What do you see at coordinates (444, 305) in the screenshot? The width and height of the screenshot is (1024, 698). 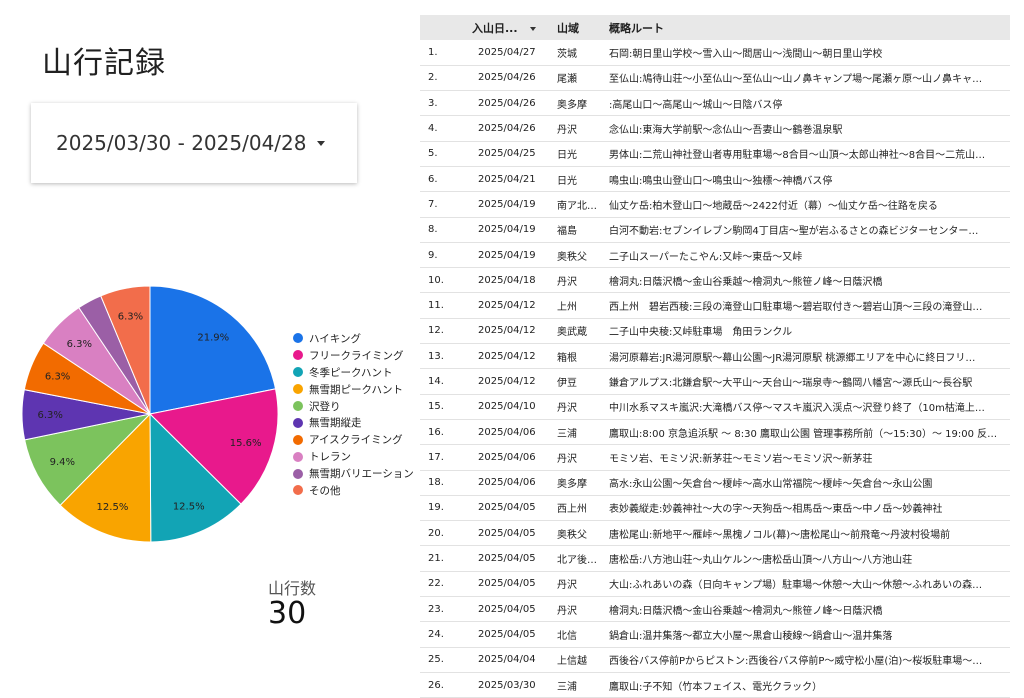 I see `row-index: 11.` at bounding box center [444, 305].